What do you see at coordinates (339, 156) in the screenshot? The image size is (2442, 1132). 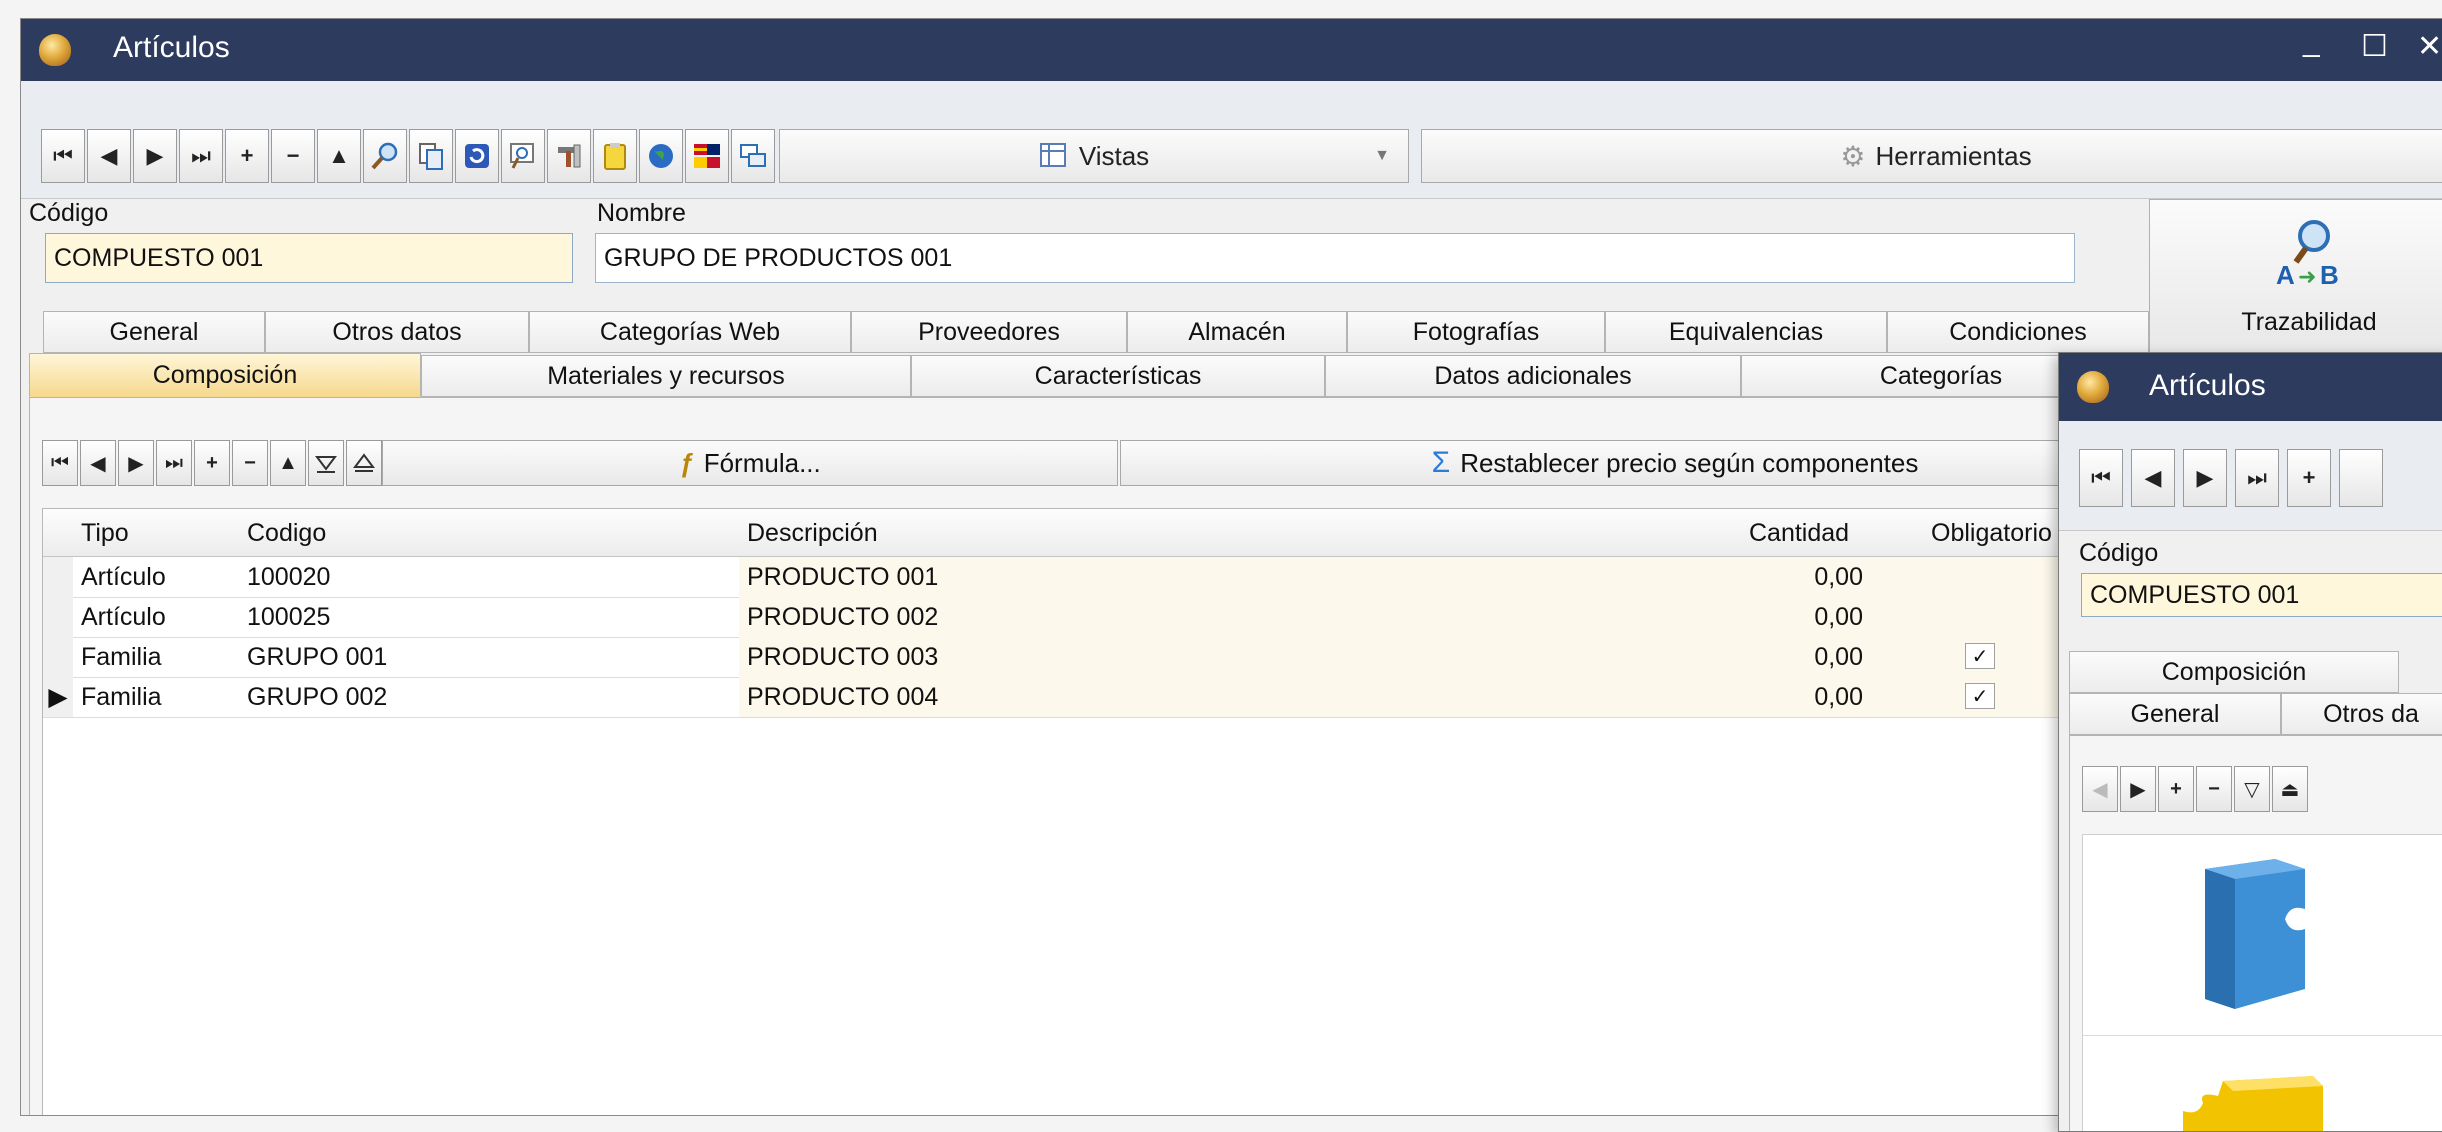 I see `up-button: ▲` at bounding box center [339, 156].